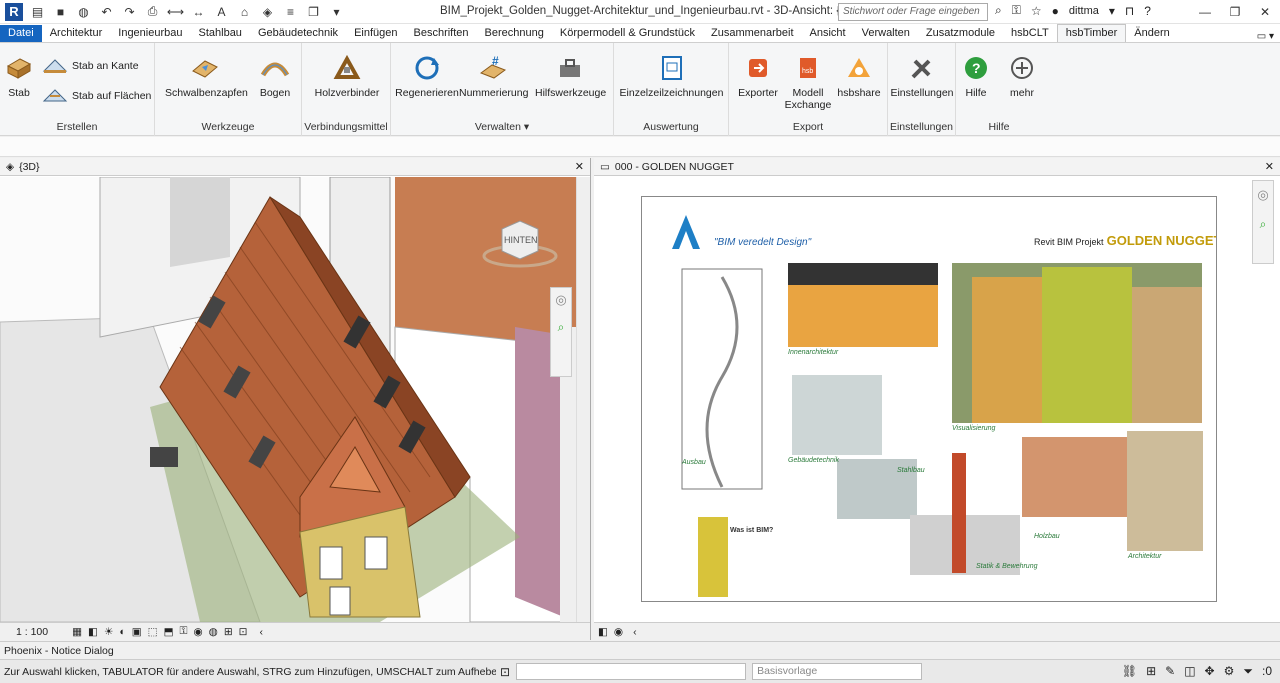  What do you see at coordinates (960, 33) in the screenshot?
I see `tab-zusatzmodule: Zusatzmodule` at bounding box center [960, 33].